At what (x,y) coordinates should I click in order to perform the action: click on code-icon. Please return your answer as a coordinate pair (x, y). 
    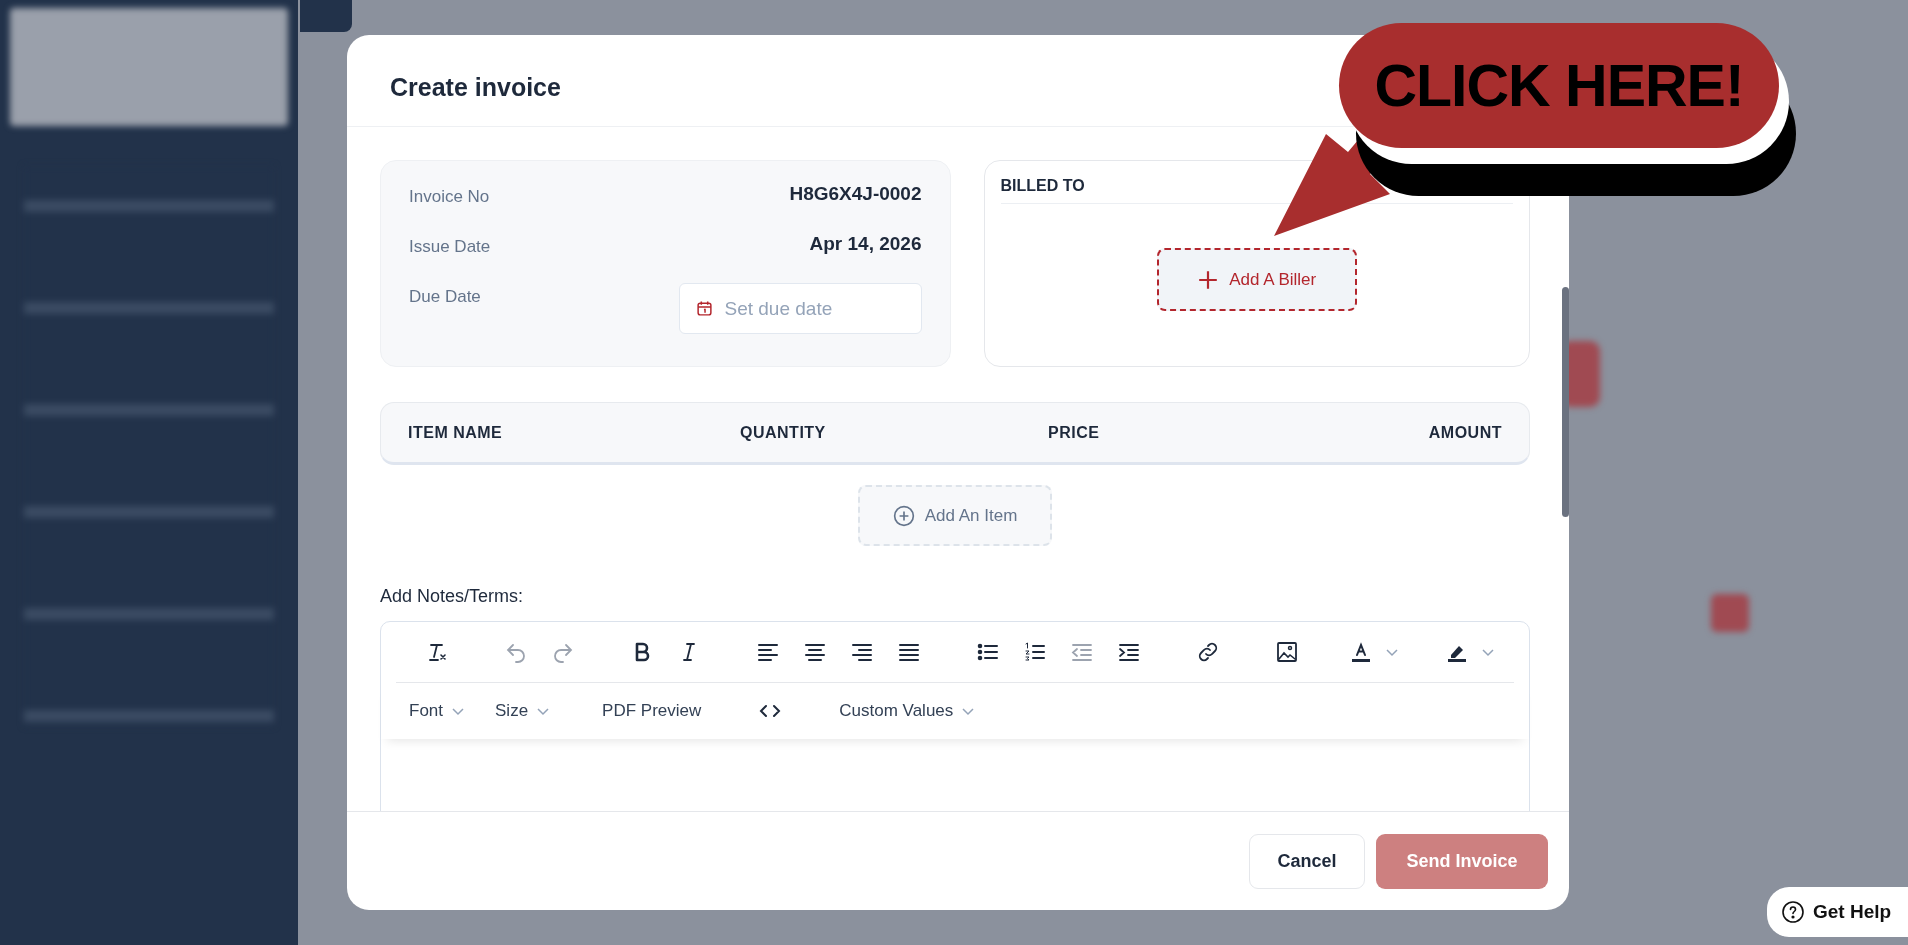
    Looking at the image, I should click on (770, 711).